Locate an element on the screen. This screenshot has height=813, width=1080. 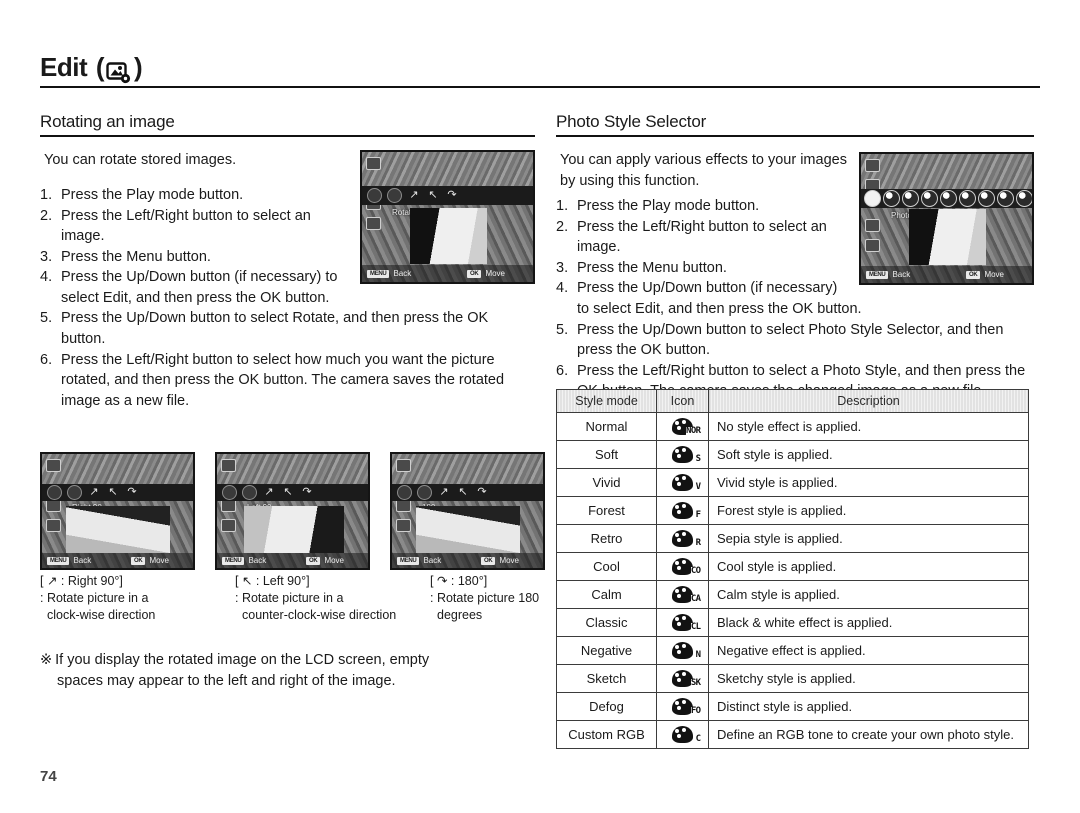
step-number: 1. is located at coordinates (46, 195).